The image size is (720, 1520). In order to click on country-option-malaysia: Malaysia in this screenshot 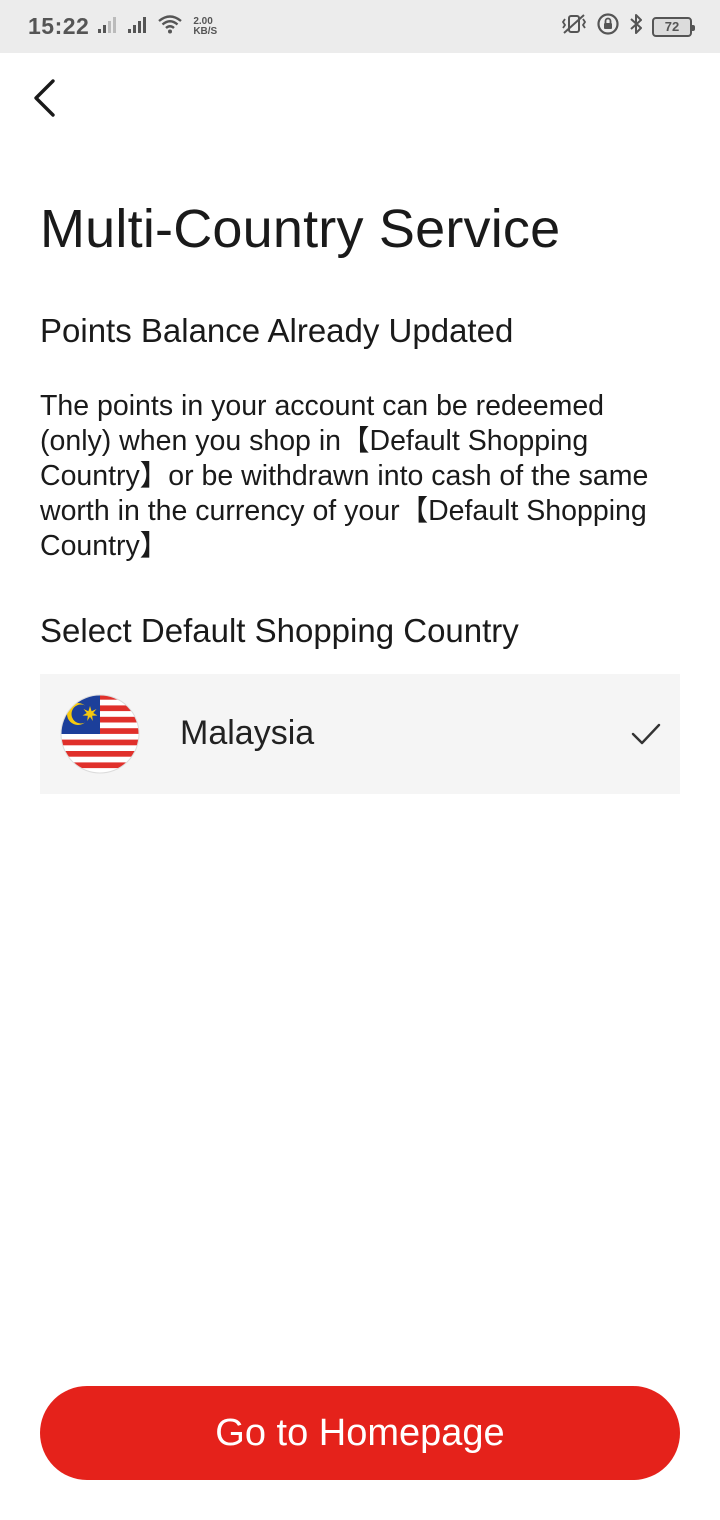, I will do `click(360, 734)`.